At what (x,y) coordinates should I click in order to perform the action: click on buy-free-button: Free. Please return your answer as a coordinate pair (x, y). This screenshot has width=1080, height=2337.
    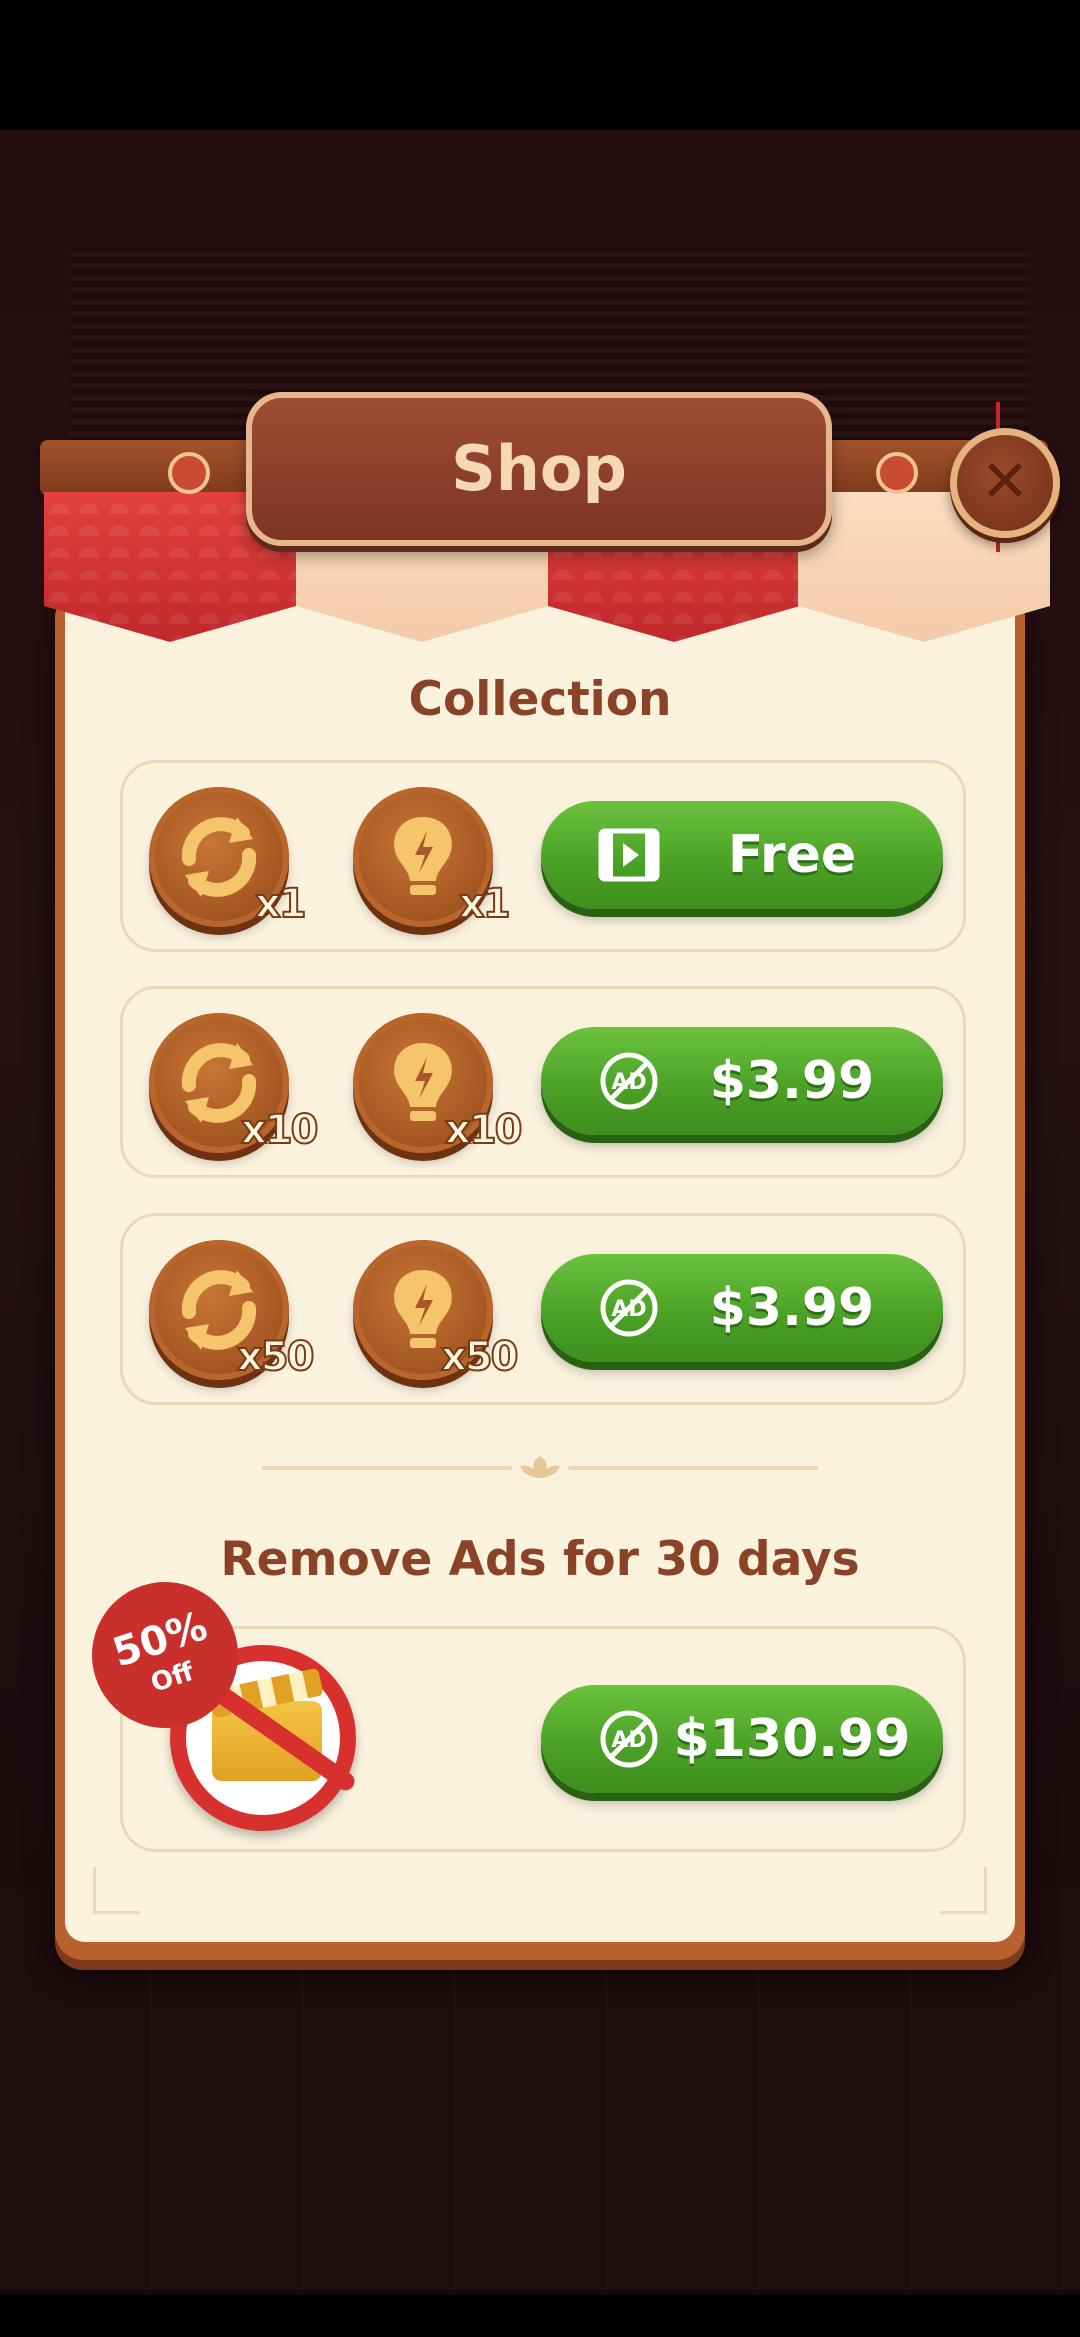
    Looking at the image, I should click on (742, 855).